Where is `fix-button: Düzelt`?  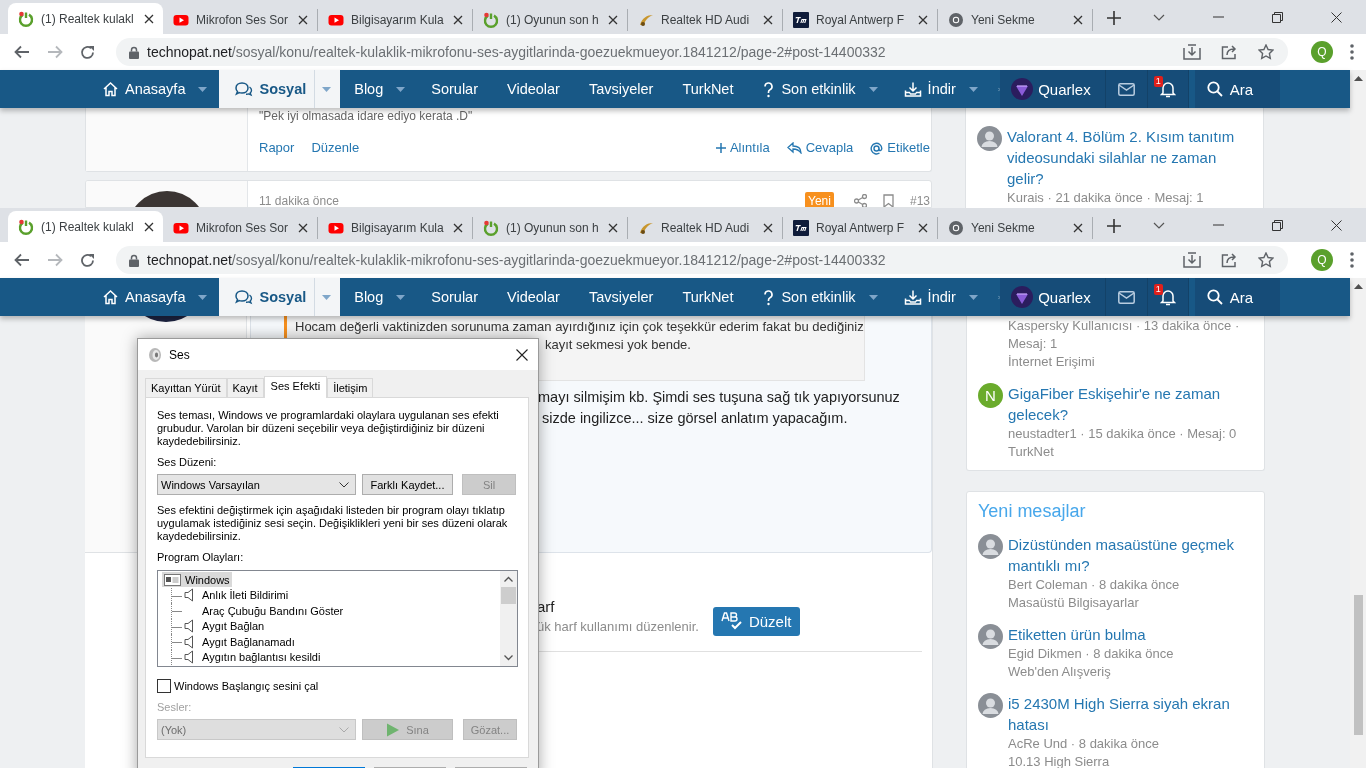
fix-button: Düzelt is located at coordinates (756, 621).